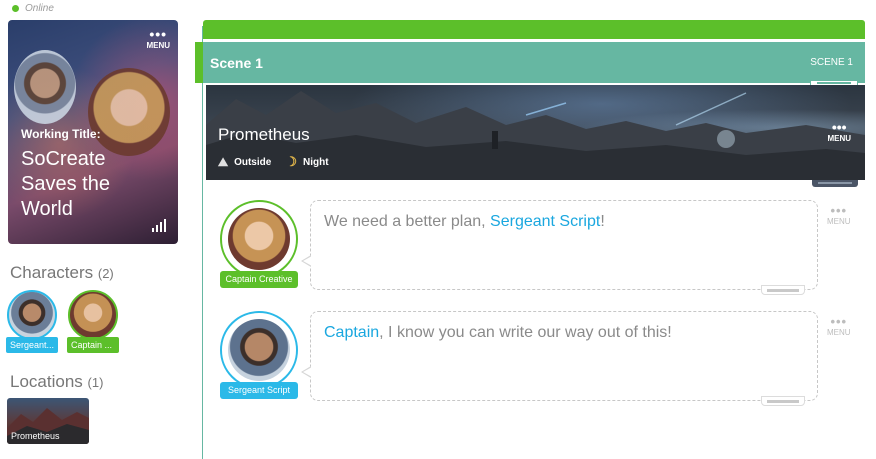 The width and height of the screenshot is (876, 459). I want to click on locations-count: (1), so click(95, 382).